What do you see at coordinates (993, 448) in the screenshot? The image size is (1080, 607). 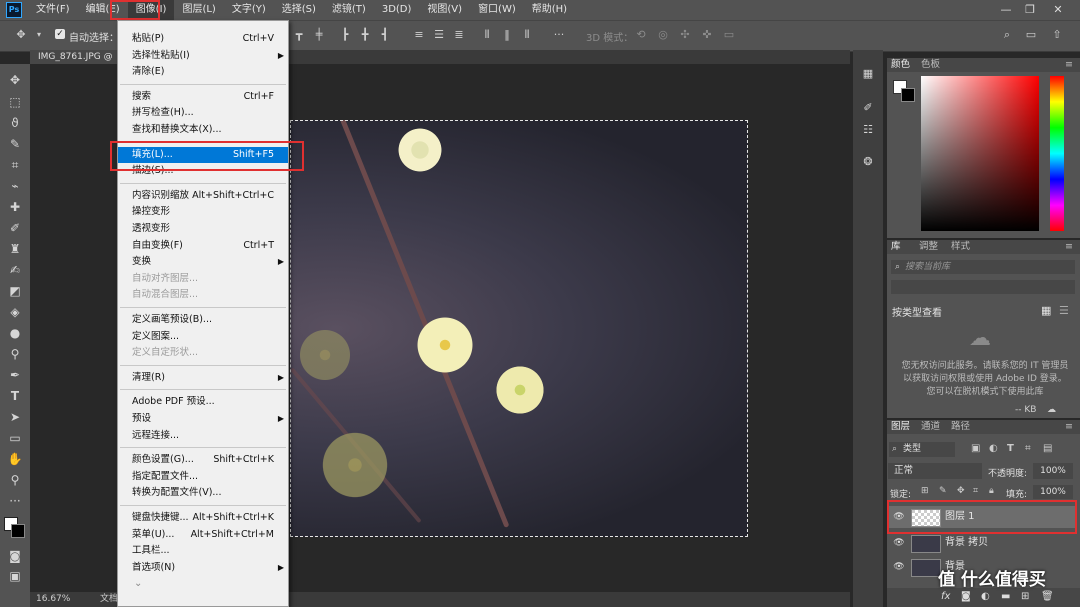 I see `filter-adjustment-icon: ◐` at bounding box center [993, 448].